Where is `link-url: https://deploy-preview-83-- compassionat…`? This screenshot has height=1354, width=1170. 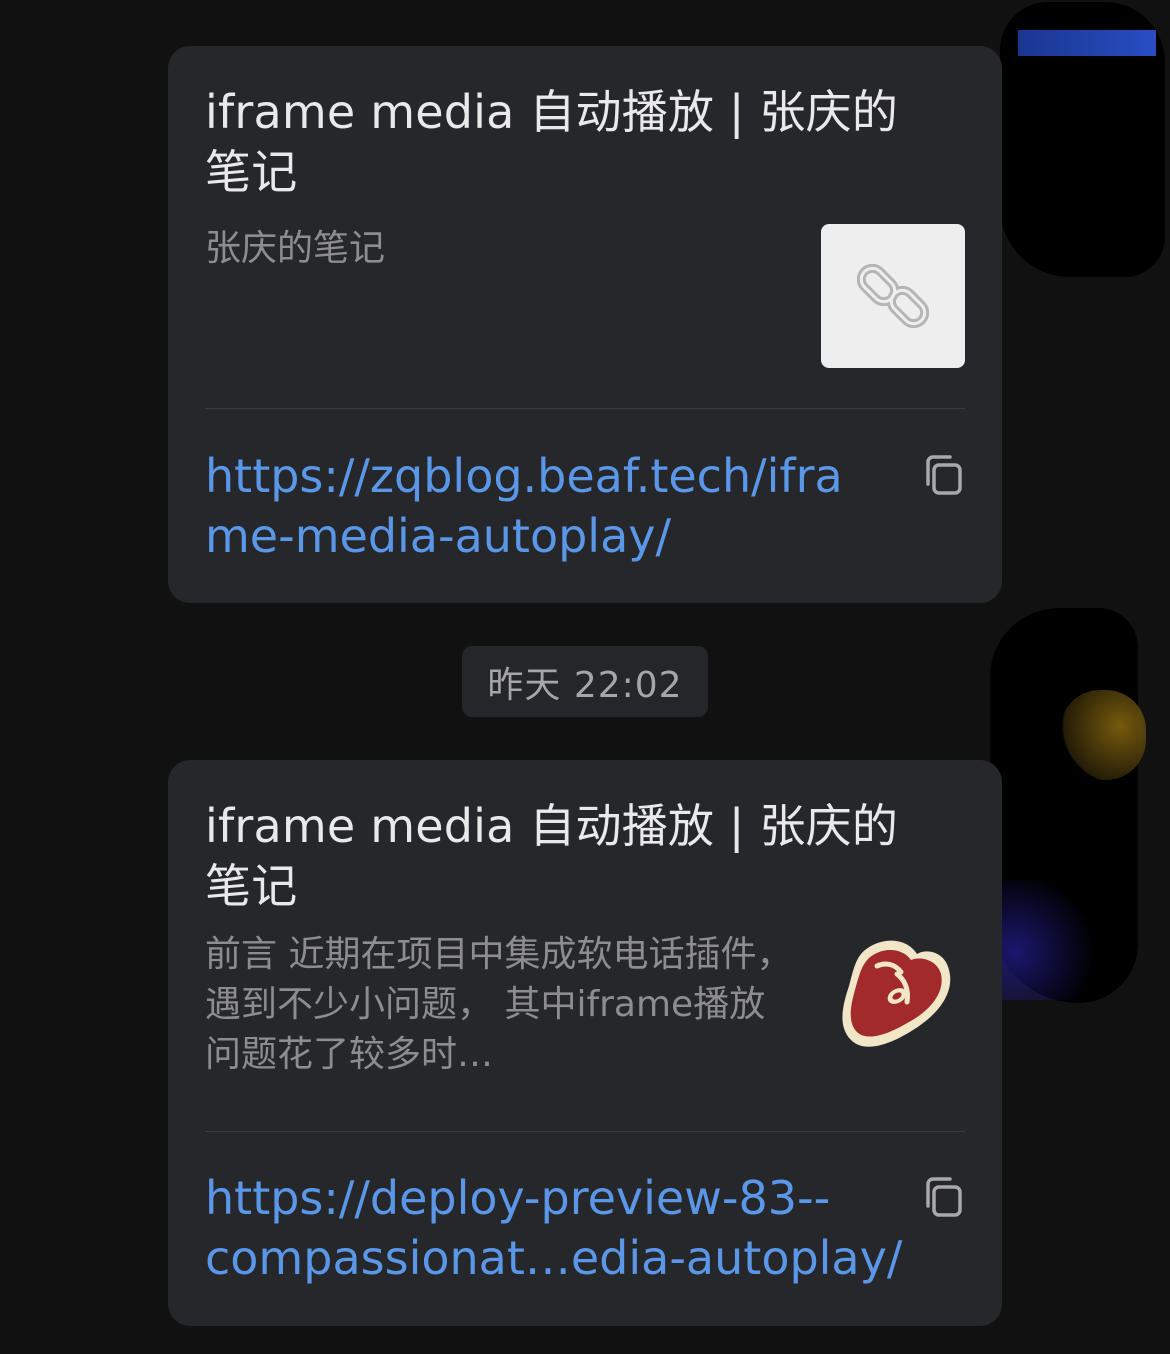
link-url: https://deploy-preview-83-- compassionat… is located at coordinates (565, 1228).